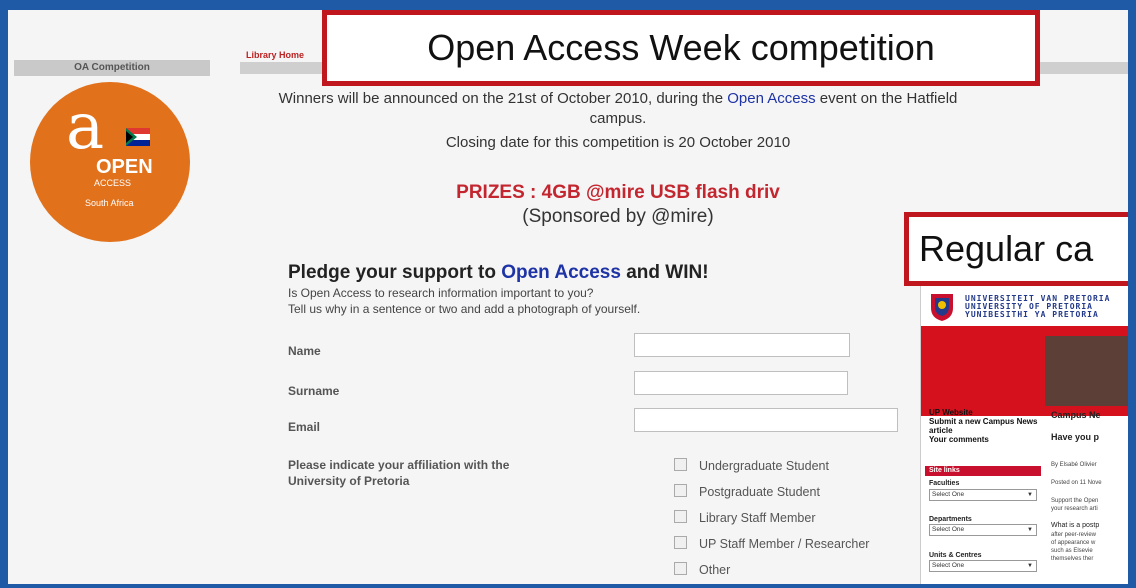  What do you see at coordinates (1072, 551) in the screenshot?
I see `article-text: such as Elsevie` at bounding box center [1072, 551].